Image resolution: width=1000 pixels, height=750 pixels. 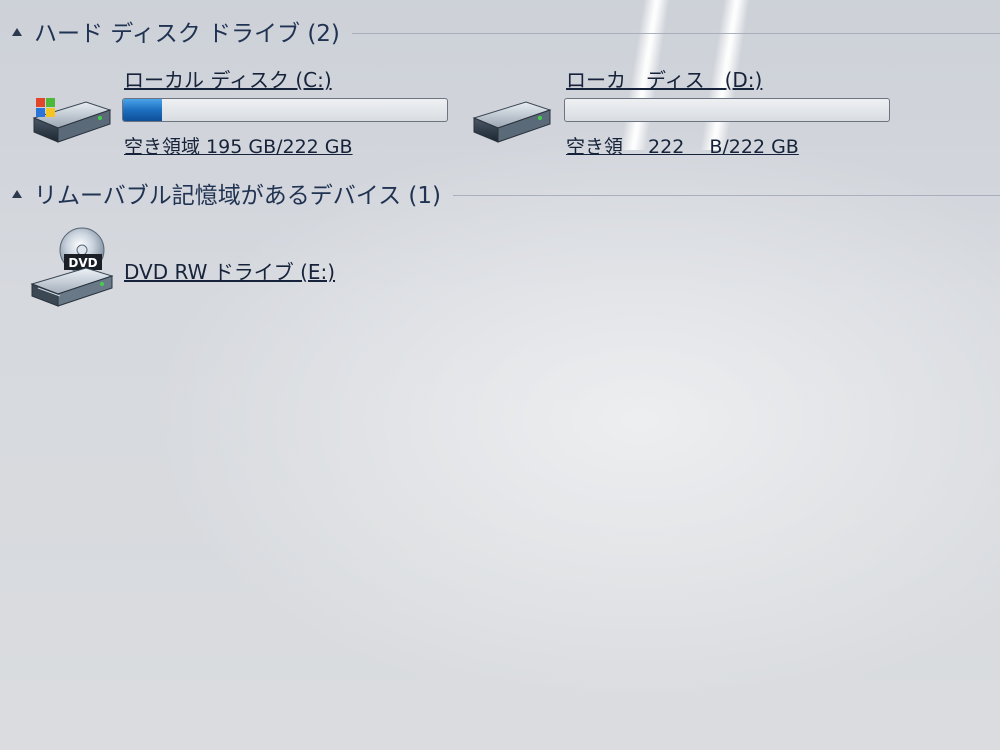 I want to click on drive-item-e: DVD DVD RW ドライブ (E:), so click(x=228, y=271).